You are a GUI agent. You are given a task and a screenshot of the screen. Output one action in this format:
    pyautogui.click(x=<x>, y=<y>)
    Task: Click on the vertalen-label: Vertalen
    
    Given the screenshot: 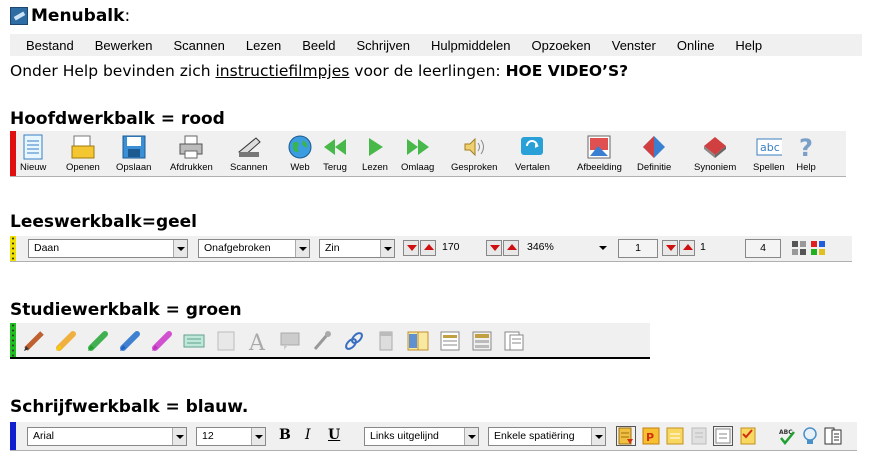 What is the action you would take?
    pyautogui.click(x=532, y=167)
    